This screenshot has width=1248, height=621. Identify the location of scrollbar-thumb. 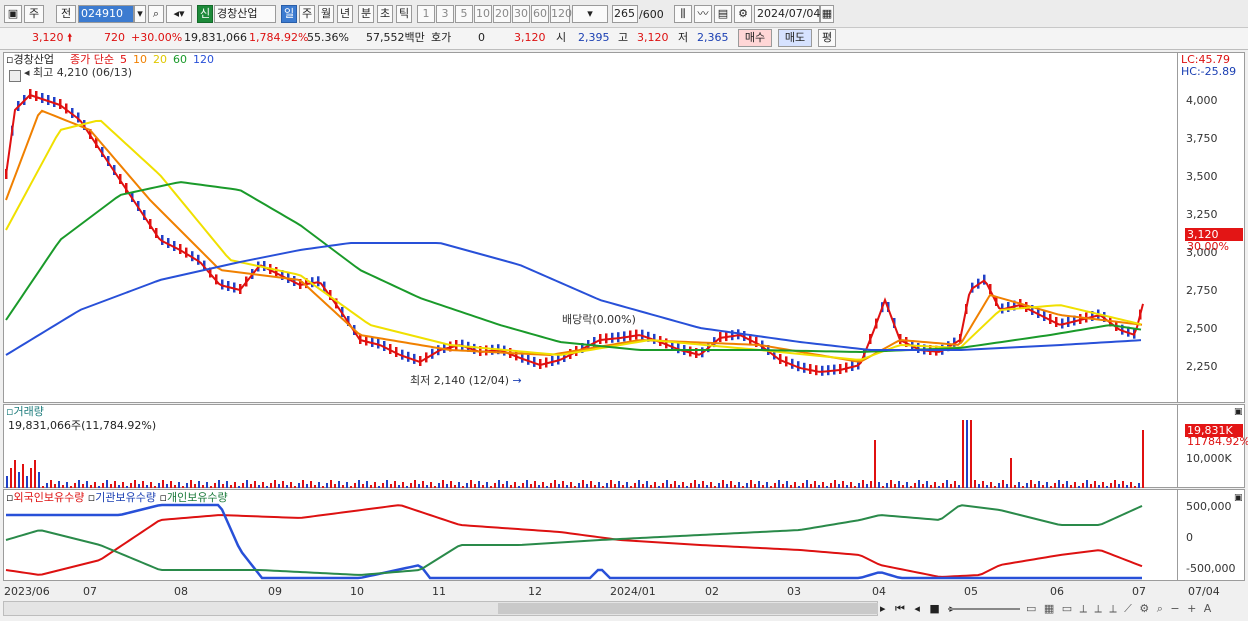
(688, 608).